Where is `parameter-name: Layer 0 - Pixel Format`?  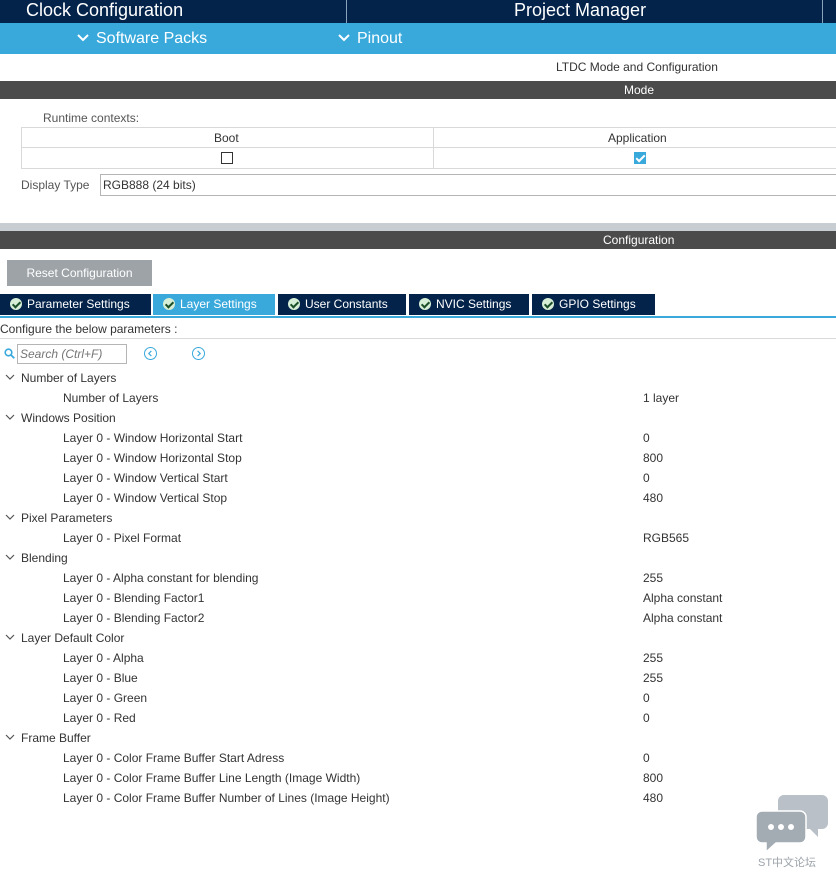 parameter-name: Layer 0 - Pixel Format is located at coordinates (122, 538).